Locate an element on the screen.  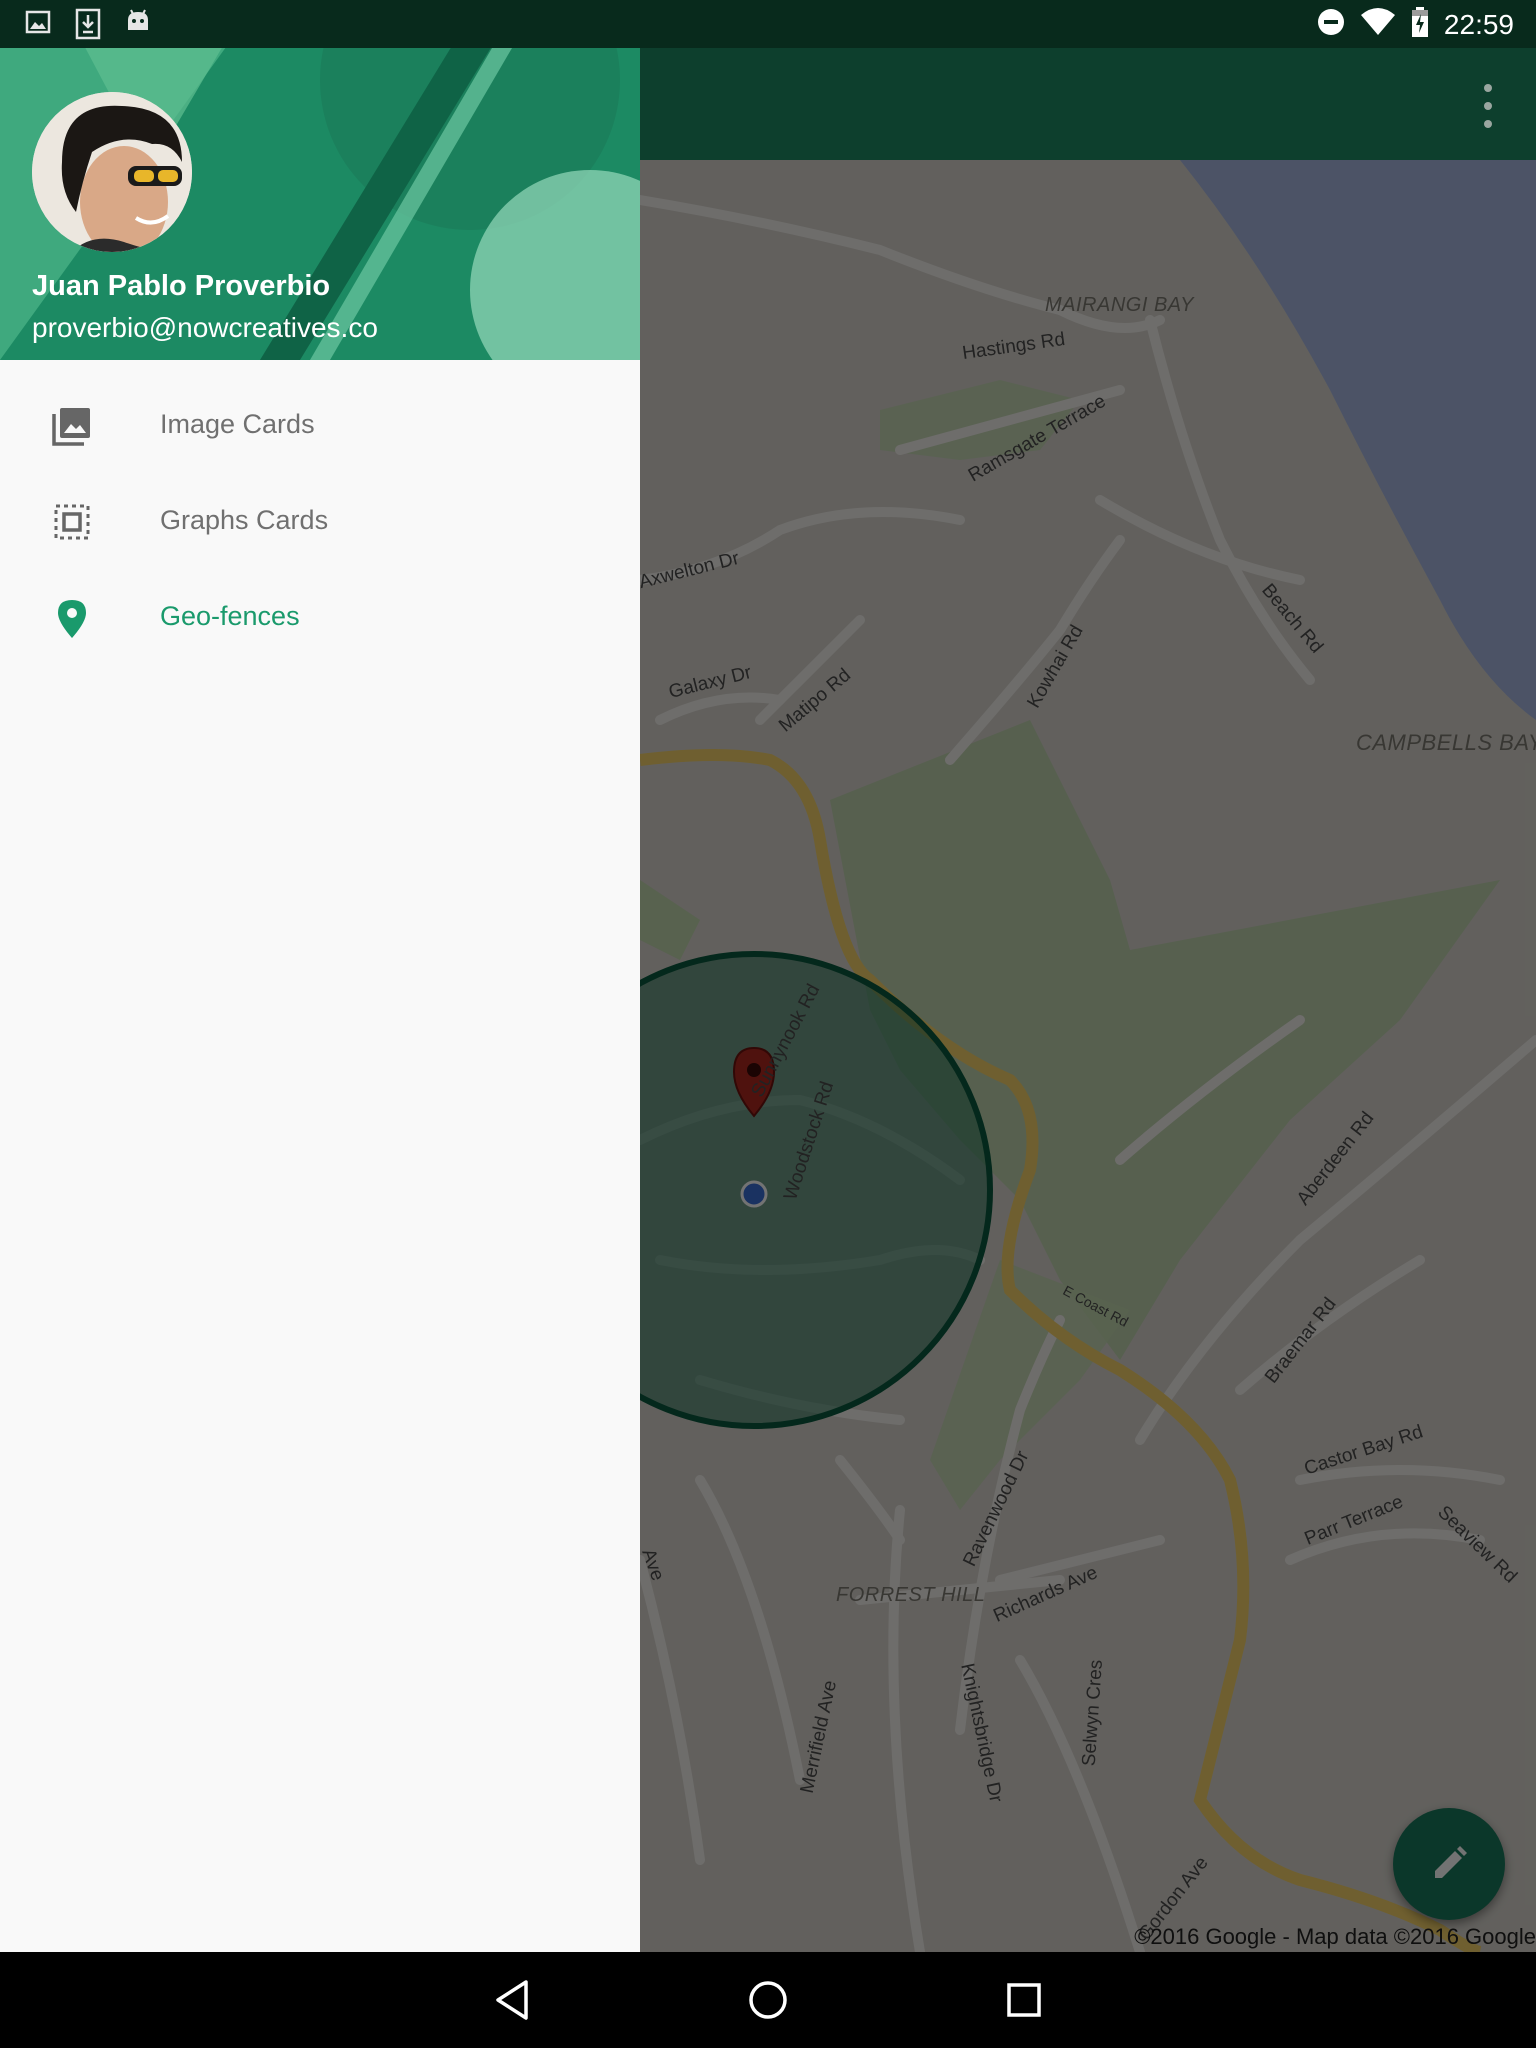
battery-charging-icon is located at coordinates (1420, 24).